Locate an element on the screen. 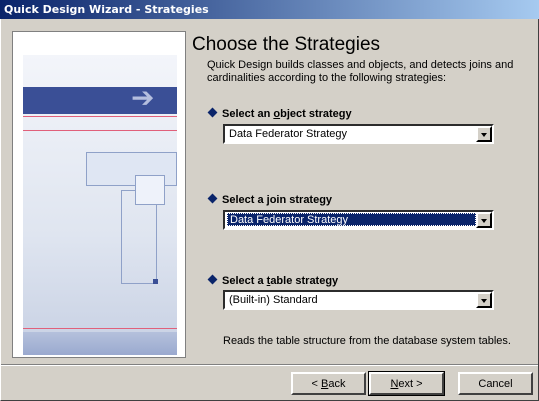  join-strategy-select: Data Federator Strategy is located at coordinates (358, 220).